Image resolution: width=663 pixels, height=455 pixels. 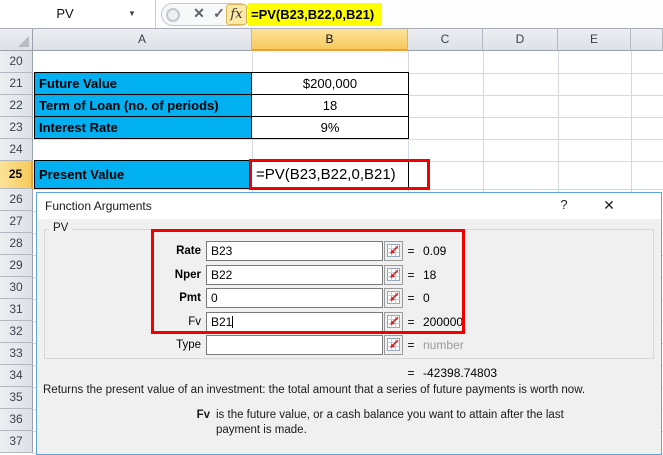 I want to click on row-header-33: 33, so click(x=16, y=354).